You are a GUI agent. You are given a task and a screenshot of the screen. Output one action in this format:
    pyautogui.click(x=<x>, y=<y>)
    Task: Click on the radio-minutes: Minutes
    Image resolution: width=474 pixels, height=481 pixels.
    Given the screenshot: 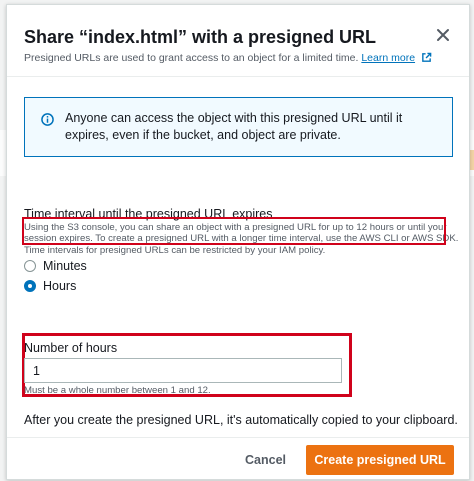 What is the action you would take?
    pyautogui.click(x=55, y=266)
    